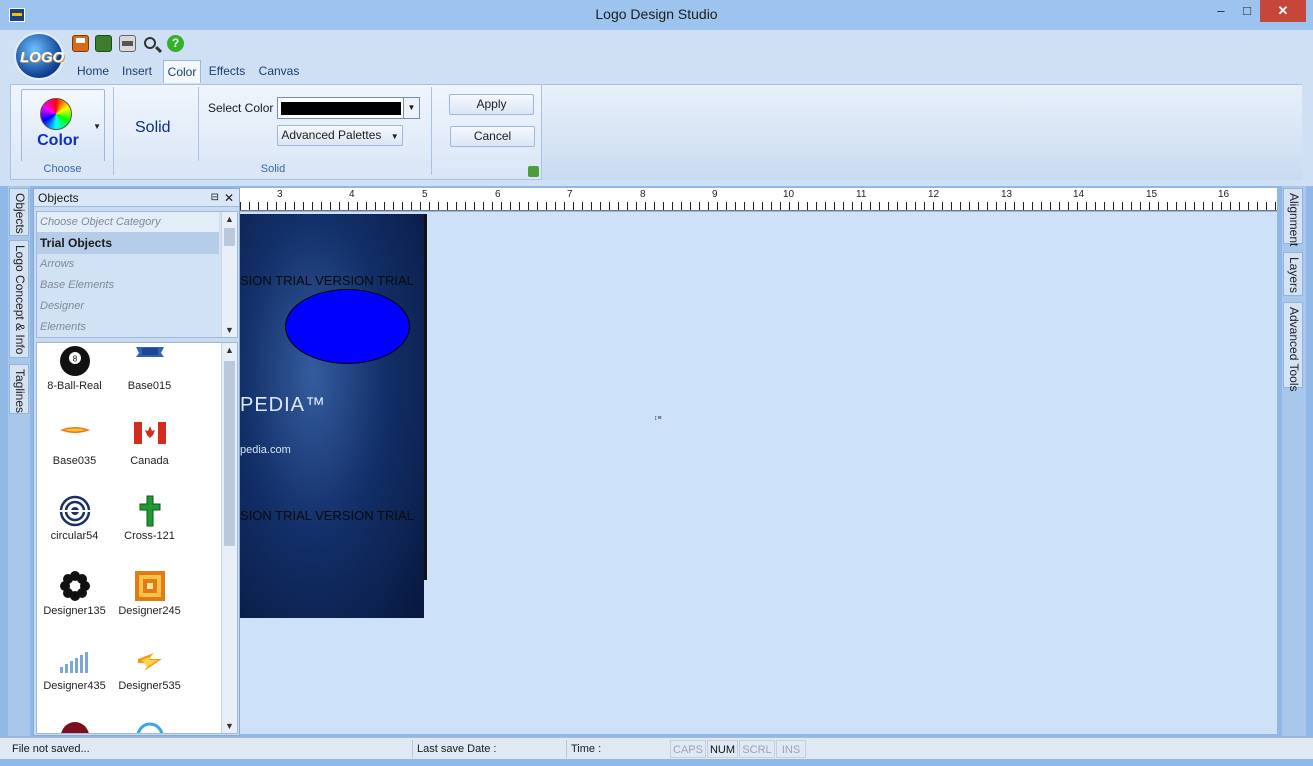  Describe the element at coordinates (150, 43) in the screenshot. I see `print-preview-icon` at that location.